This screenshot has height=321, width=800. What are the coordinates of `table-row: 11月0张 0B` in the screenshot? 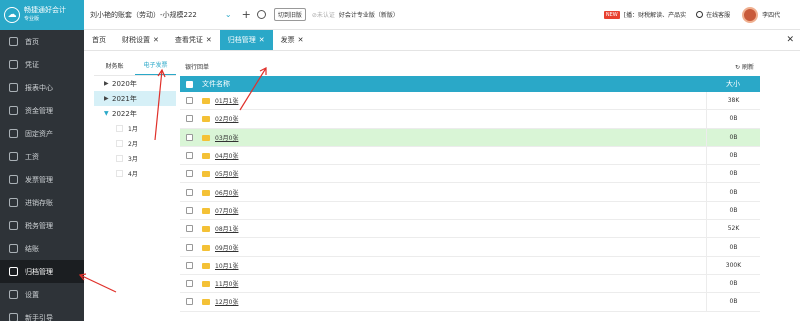 It's located at (470, 284).